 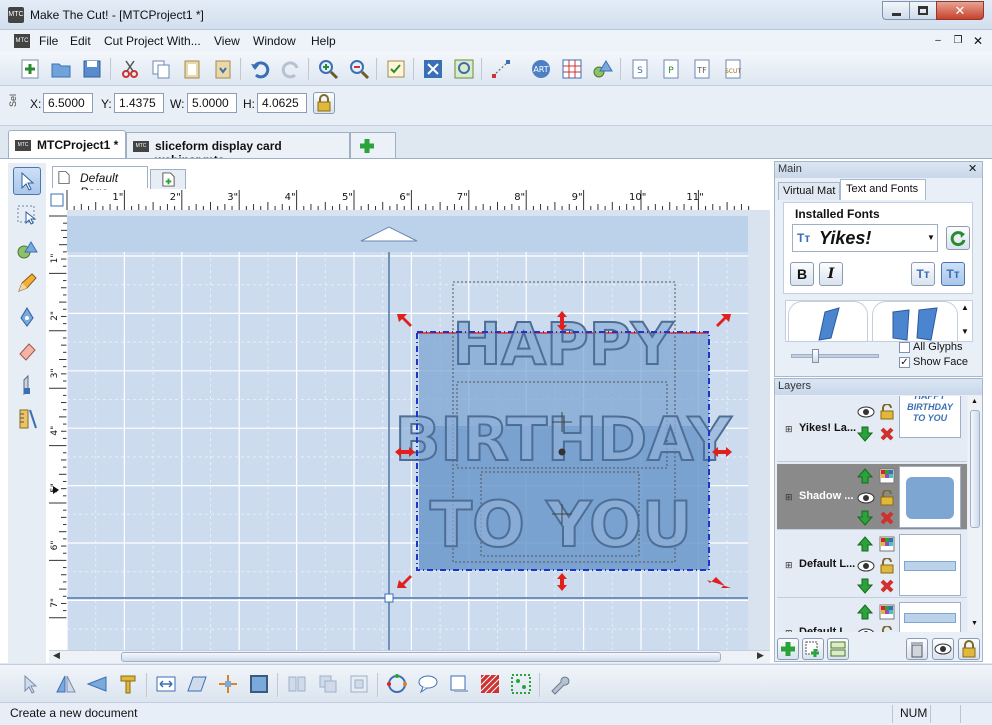 I want to click on layer-row: ⊞ Yikes! La... HAPPY BIRTHDAY TO YOU, so click(x=872, y=429).